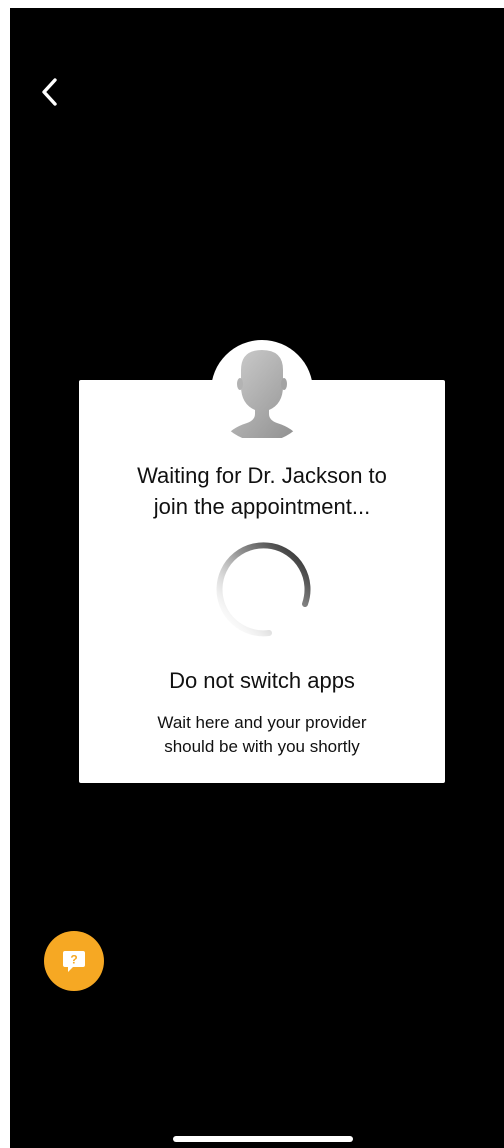 The image size is (504, 1148). What do you see at coordinates (263, 1139) in the screenshot?
I see `home-indicator` at bounding box center [263, 1139].